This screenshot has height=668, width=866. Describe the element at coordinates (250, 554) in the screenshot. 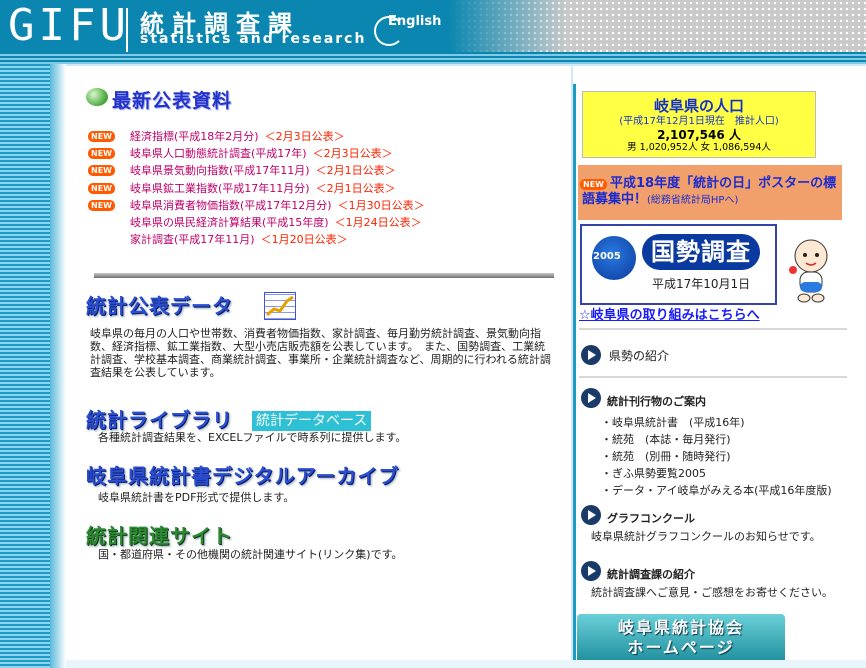

I see `related-description: 国・都道府県・その他機関の統計関連サイト(リンク集)です。` at that location.